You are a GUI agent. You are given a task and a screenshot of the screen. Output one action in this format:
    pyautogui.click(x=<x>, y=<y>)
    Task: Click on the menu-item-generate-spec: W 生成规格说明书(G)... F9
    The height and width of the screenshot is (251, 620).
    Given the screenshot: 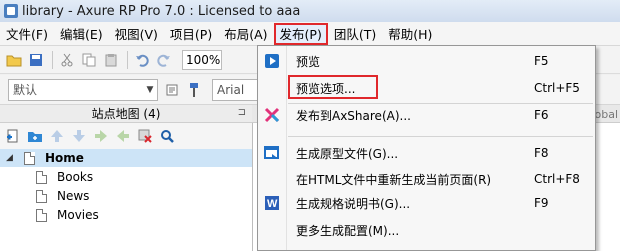 What is the action you would take?
    pyautogui.click(x=426, y=203)
    